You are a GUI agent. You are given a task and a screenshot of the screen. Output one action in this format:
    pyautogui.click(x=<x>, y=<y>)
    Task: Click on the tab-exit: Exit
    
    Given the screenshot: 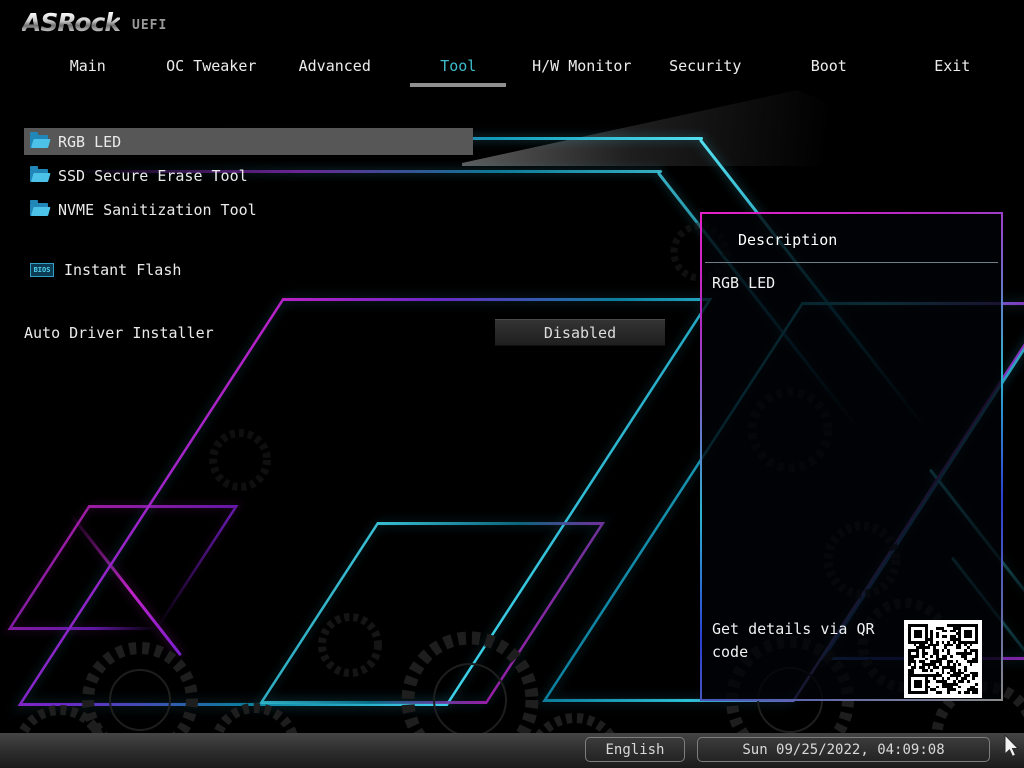 What is the action you would take?
    pyautogui.click(x=953, y=68)
    